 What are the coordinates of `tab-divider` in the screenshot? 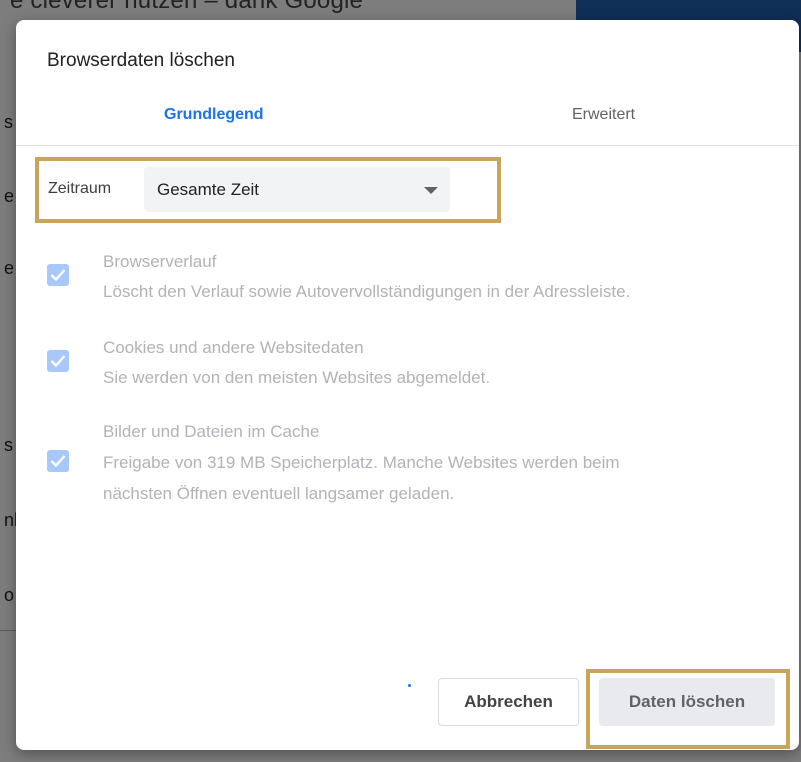 It's located at (407, 145).